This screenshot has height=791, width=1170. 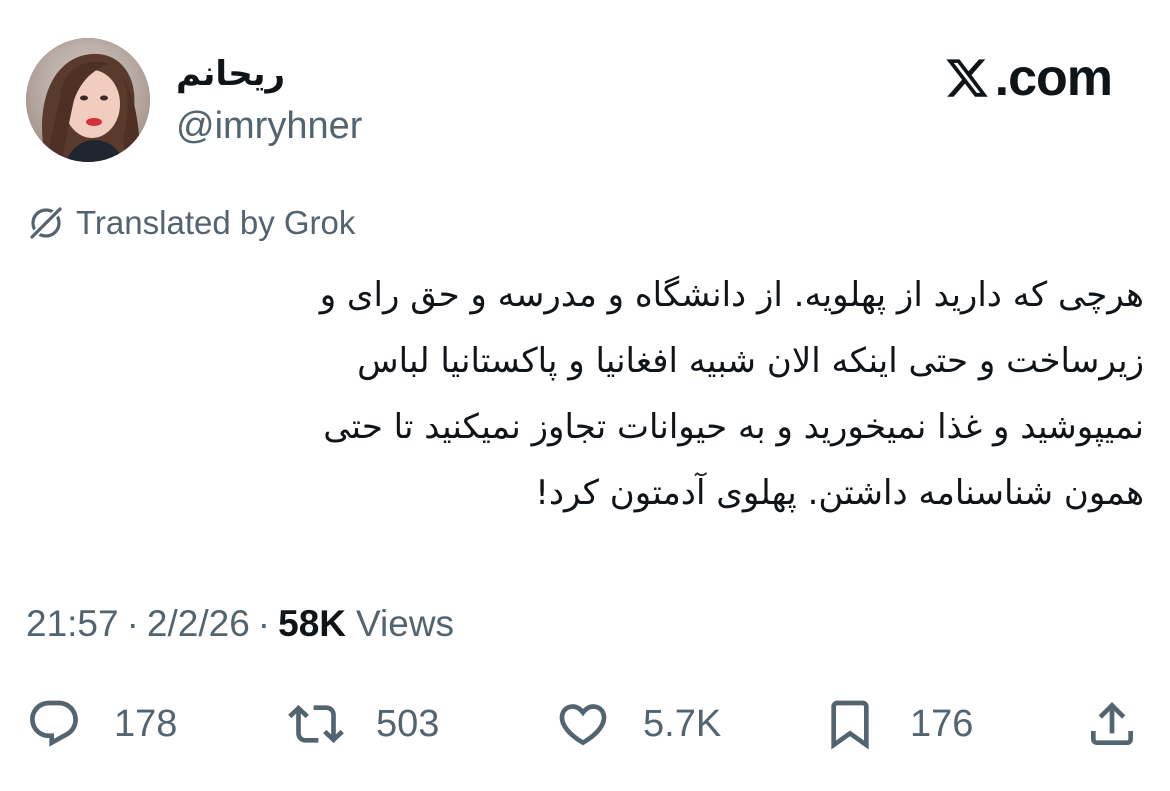 I want to click on author-handle: @imryhner, so click(x=269, y=126).